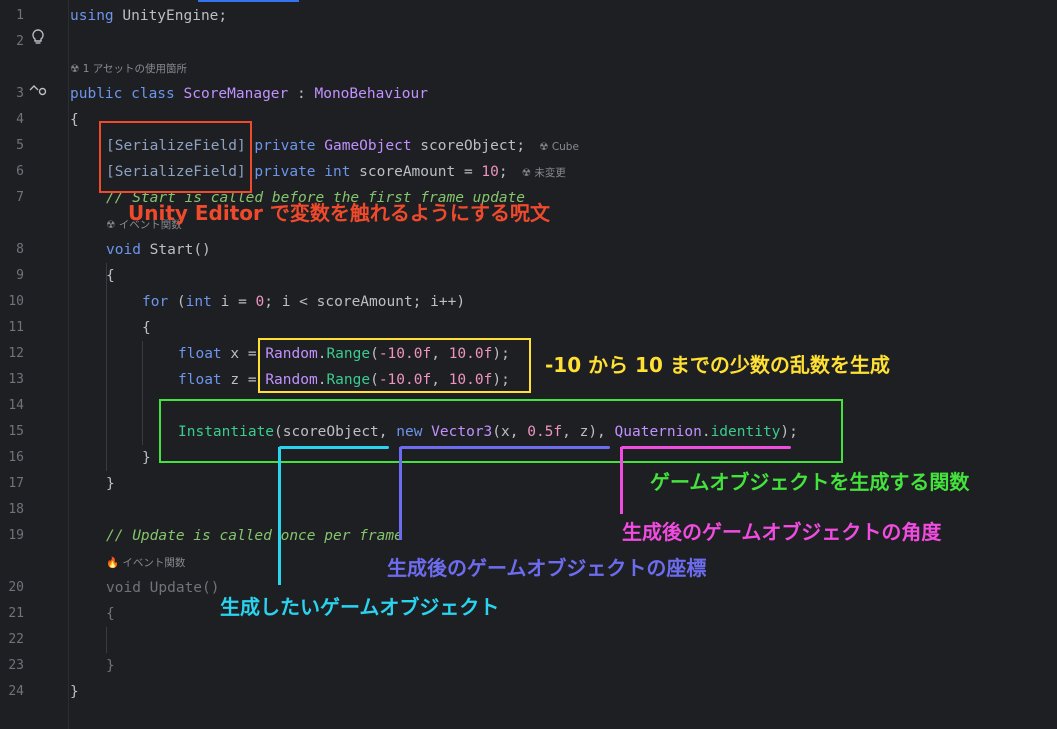 The width and height of the screenshot is (1057, 729). I want to click on bulb-icon, so click(38, 42).